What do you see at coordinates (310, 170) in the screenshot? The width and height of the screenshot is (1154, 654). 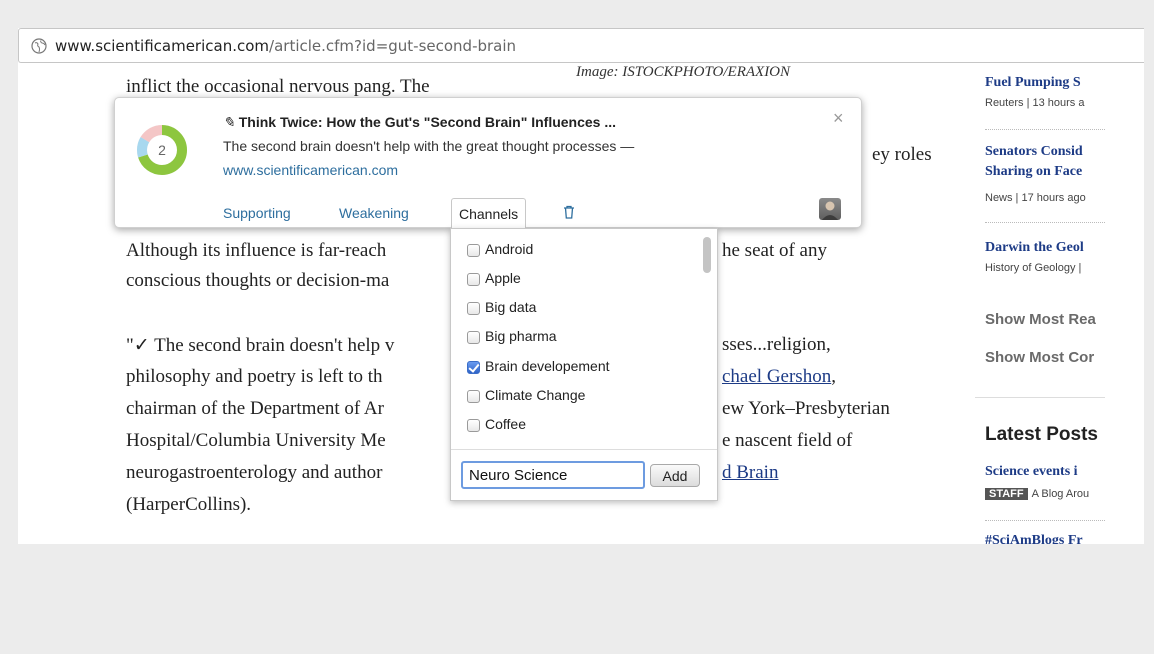 I see `card-source-link: www.scientificamerican.com` at bounding box center [310, 170].